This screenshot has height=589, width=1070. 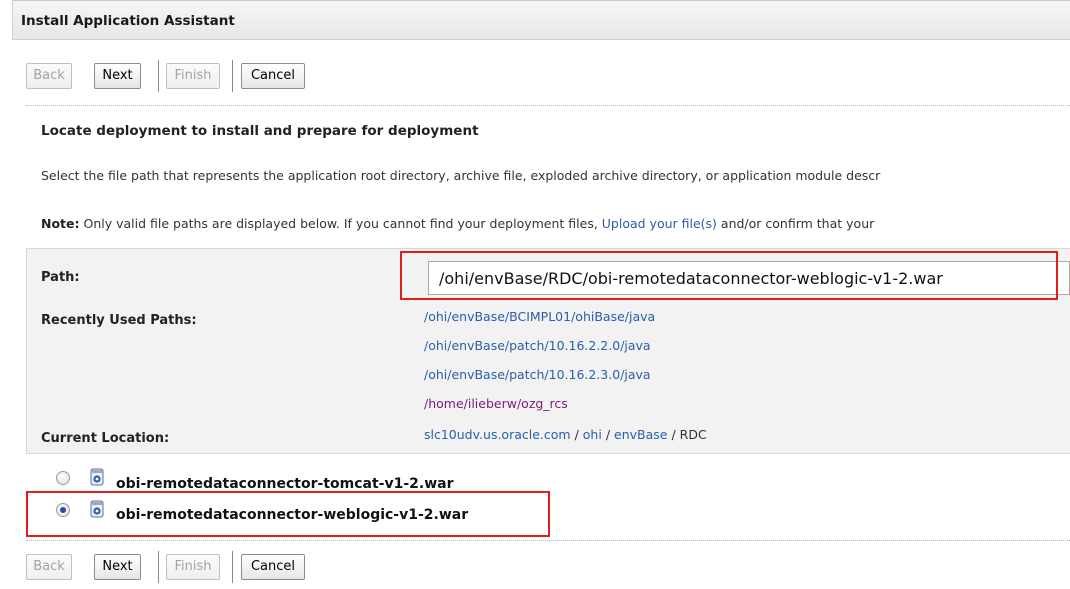 I want to click on note-text-after: and/or confirm that your, so click(x=795, y=223).